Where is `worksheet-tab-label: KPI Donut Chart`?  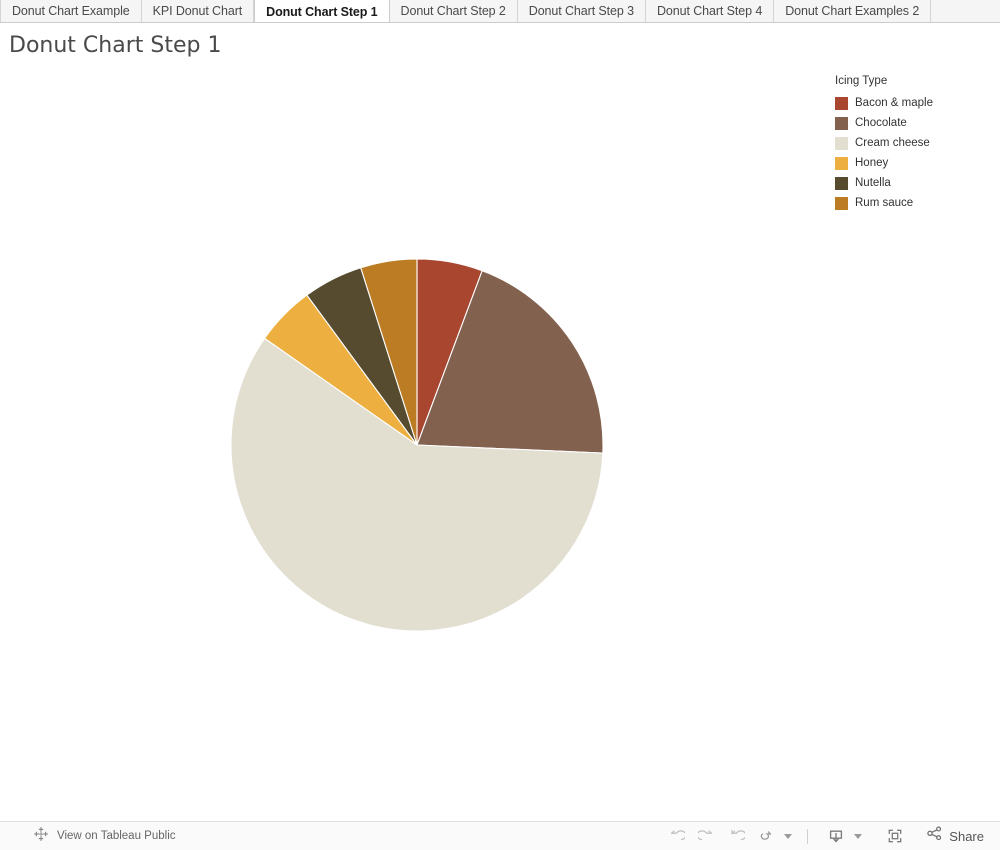 worksheet-tab-label: KPI Donut Chart is located at coordinates (197, 11).